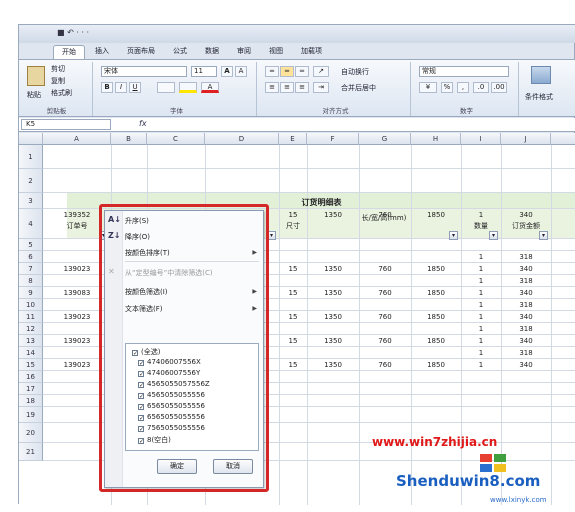 The height and width of the screenshot is (512, 575). Describe the element at coordinates (539, 97) in the screenshot. I see `conditional-format-button: 条件格式` at that location.